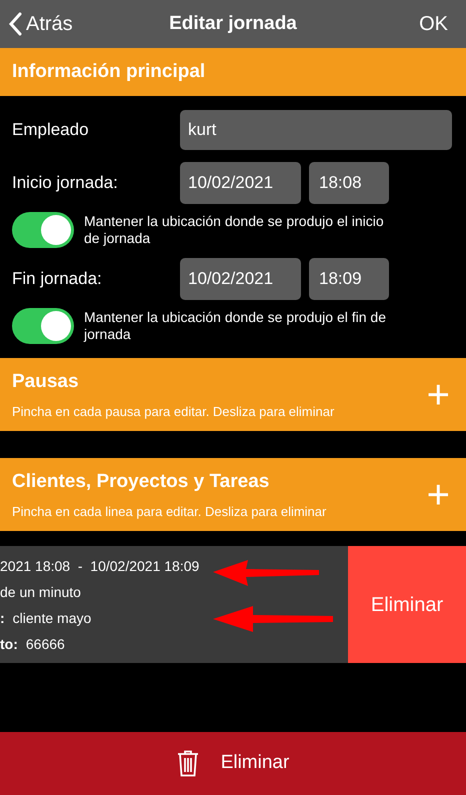 The height and width of the screenshot is (795, 466). I want to click on entry-value: 2021 18:08 - 10/02/2021 18:09, so click(100, 566).